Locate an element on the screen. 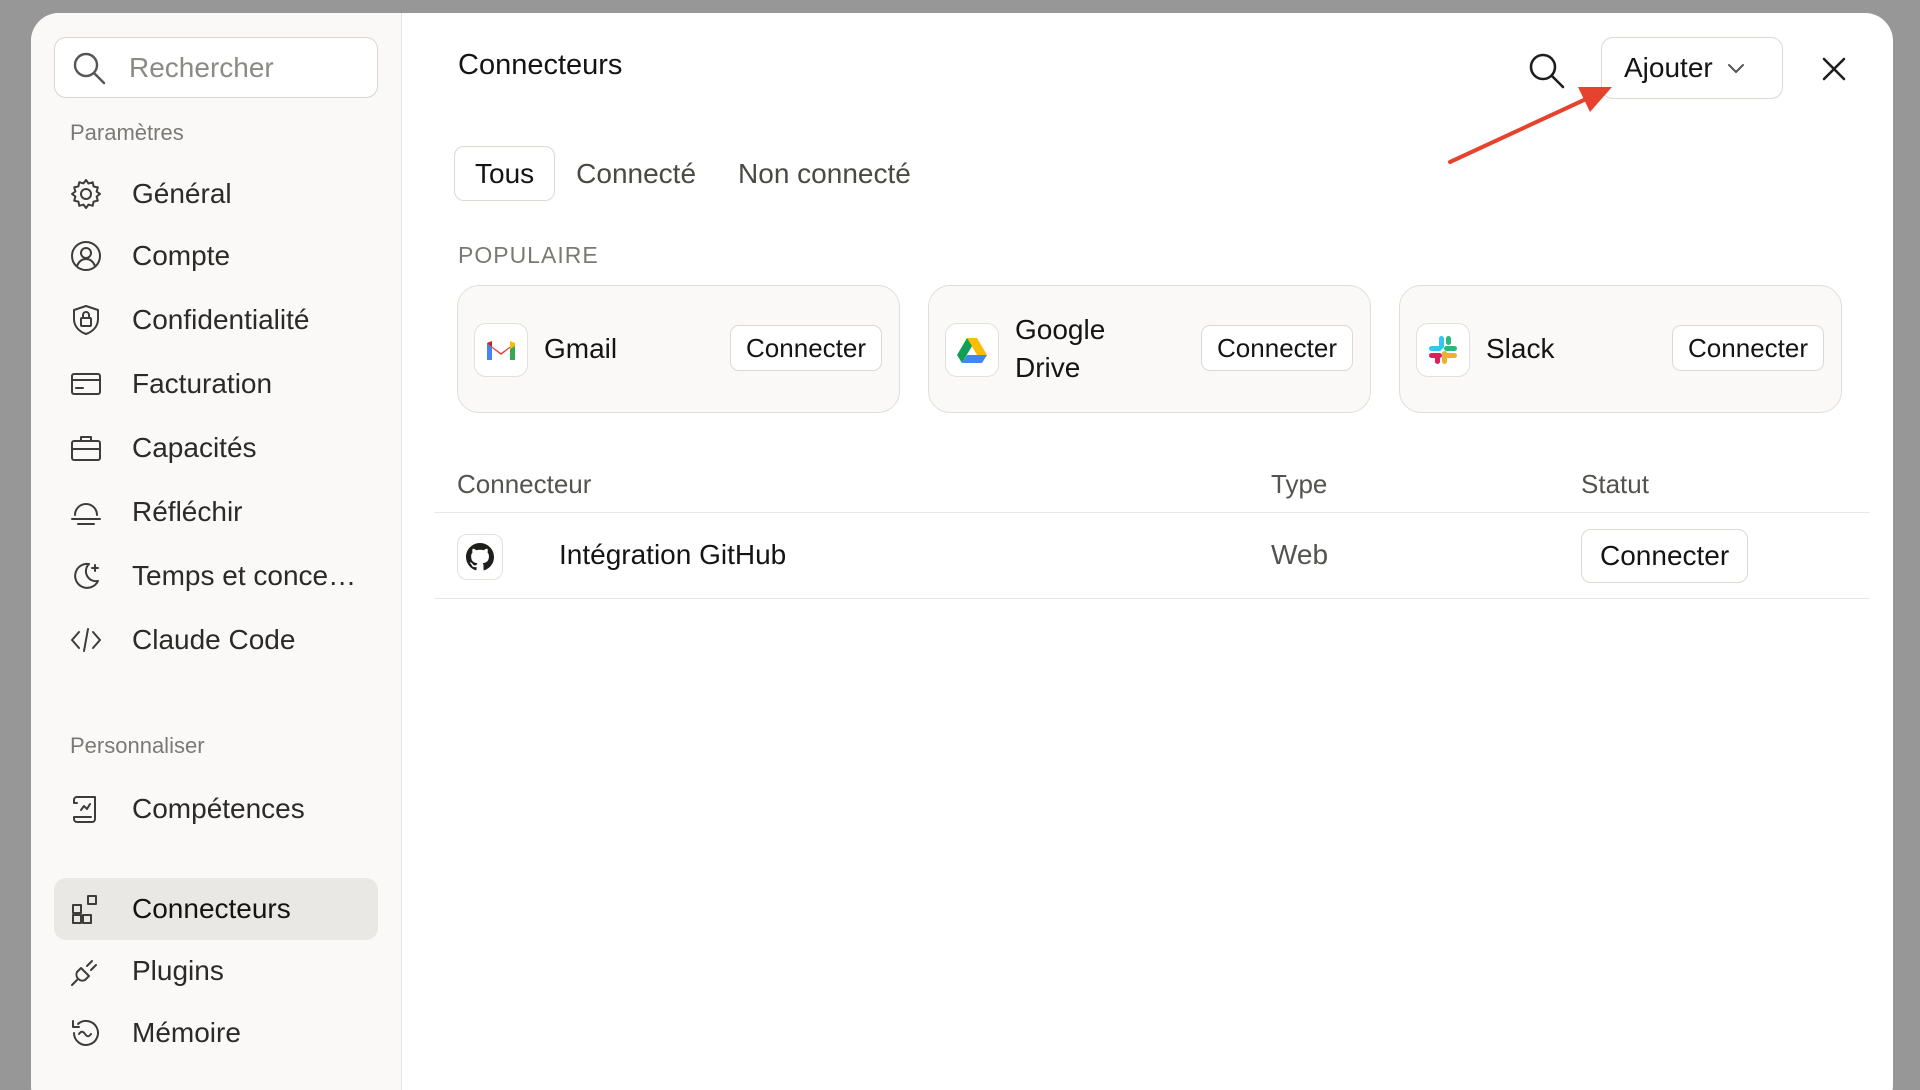  sidebar-item-general: Général is located at coordinates (216, 194).